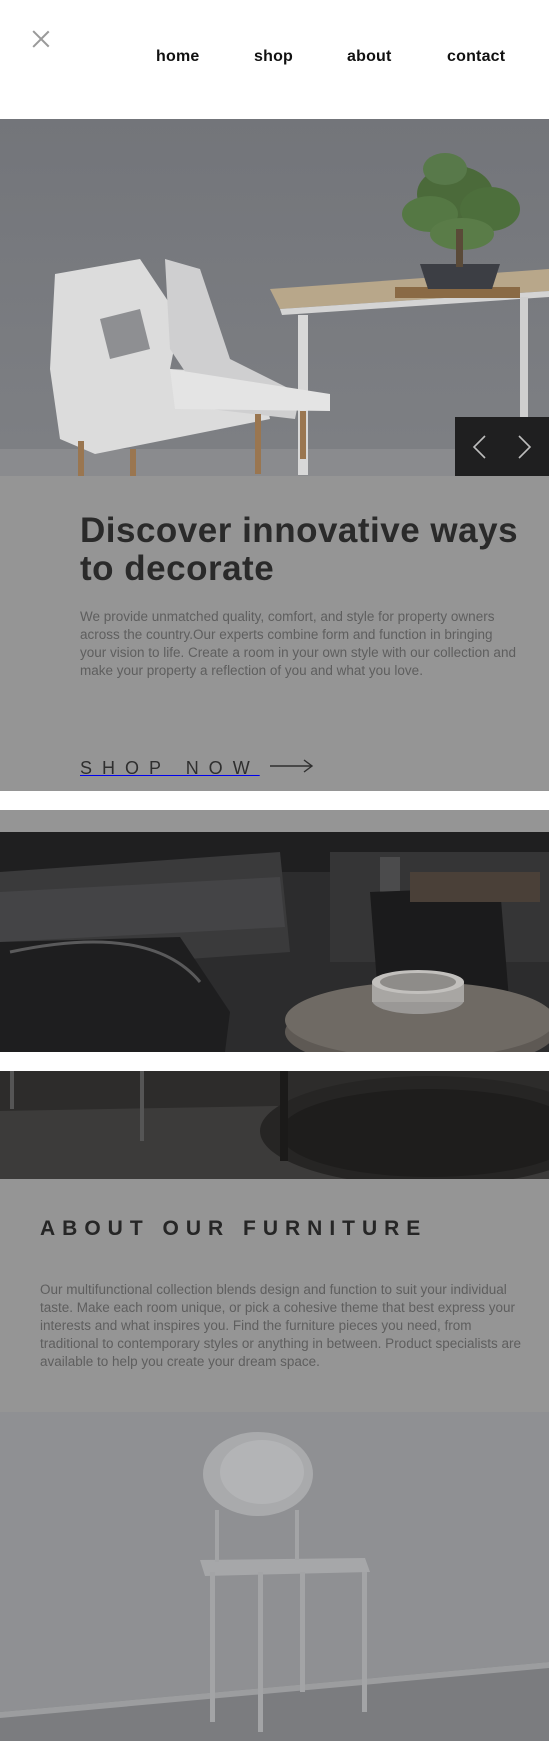  I want to click on site-header: home shop about contact, so click(274, 59).